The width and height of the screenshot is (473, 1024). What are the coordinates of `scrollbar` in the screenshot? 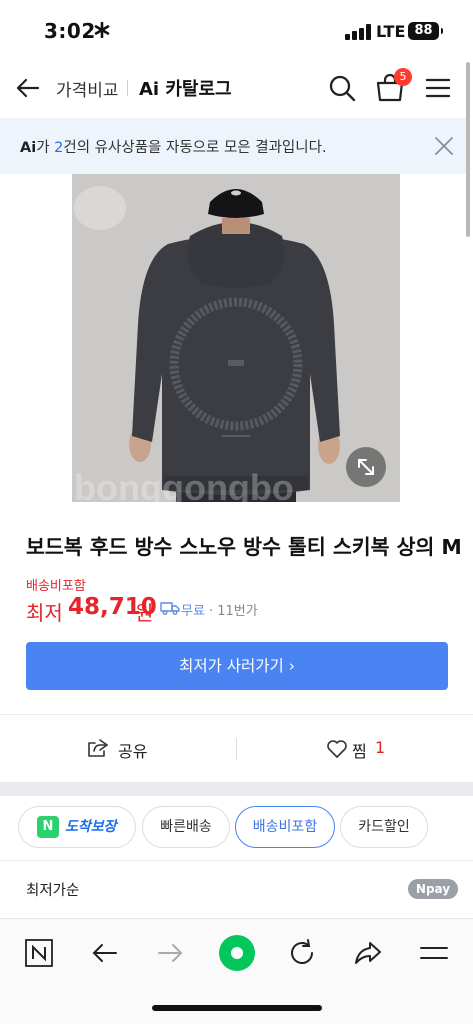 It's located at (468, 149).